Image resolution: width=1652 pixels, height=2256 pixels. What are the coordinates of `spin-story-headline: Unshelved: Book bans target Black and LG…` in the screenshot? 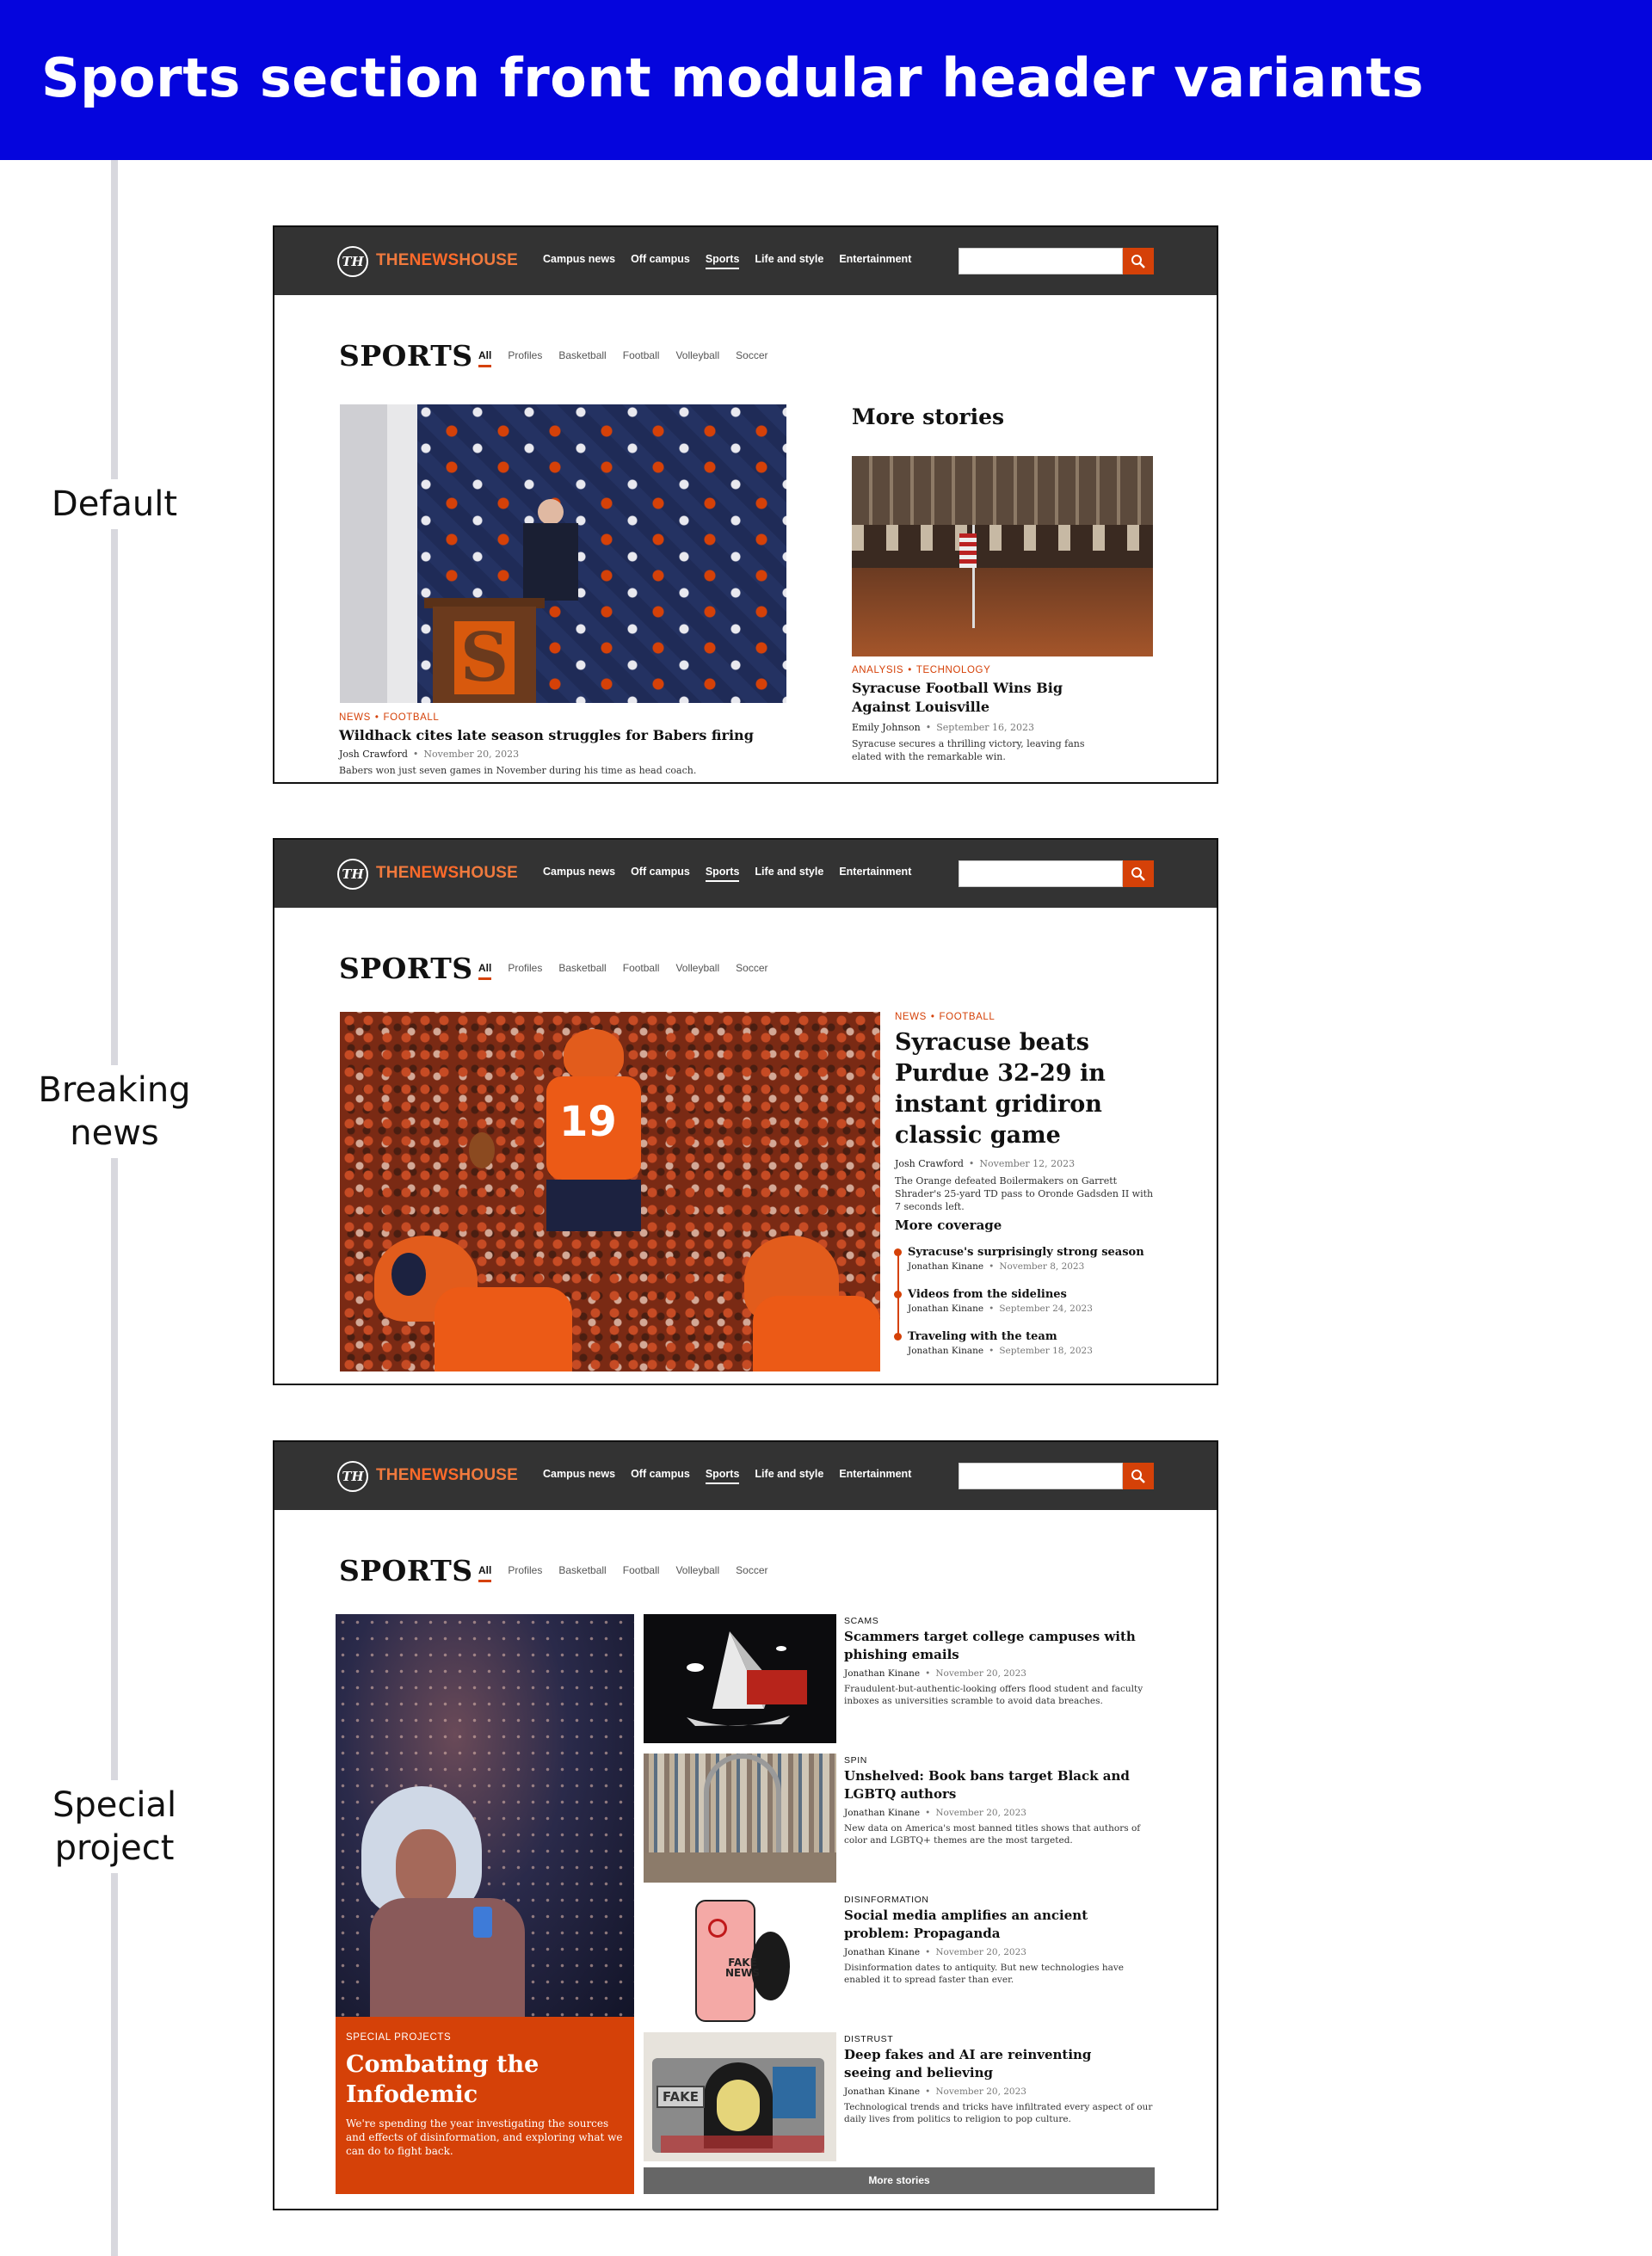 It's located at (990, 1785).